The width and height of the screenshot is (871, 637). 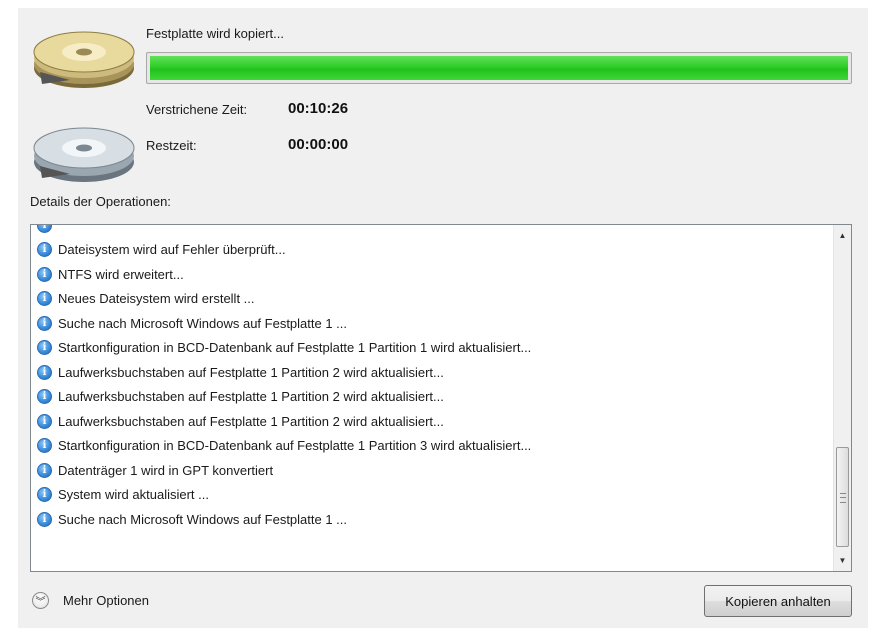 I want to click on scroll-up-arrow-icon: ▲, so click(x=842, y=235).